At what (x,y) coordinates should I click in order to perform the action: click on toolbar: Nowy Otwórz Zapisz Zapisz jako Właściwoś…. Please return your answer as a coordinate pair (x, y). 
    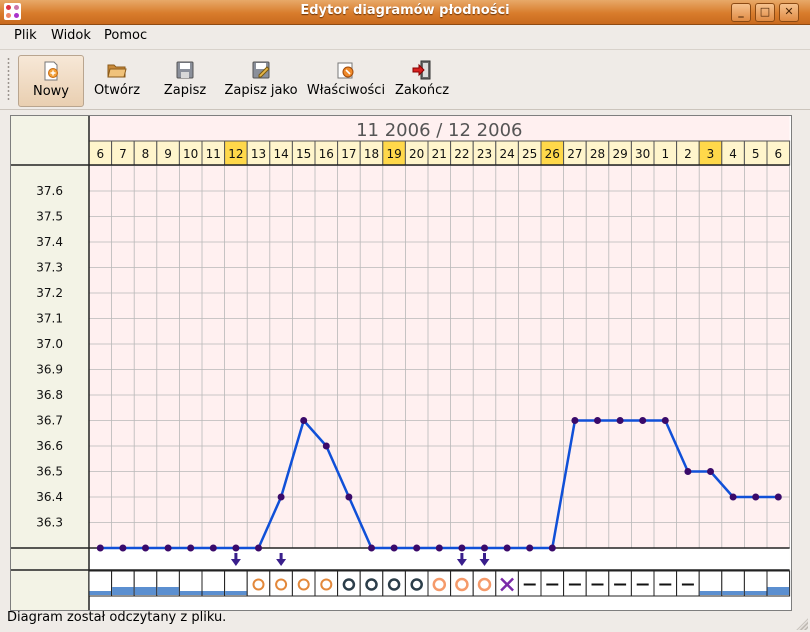
    Looking at the image, I should click on (405, 79).